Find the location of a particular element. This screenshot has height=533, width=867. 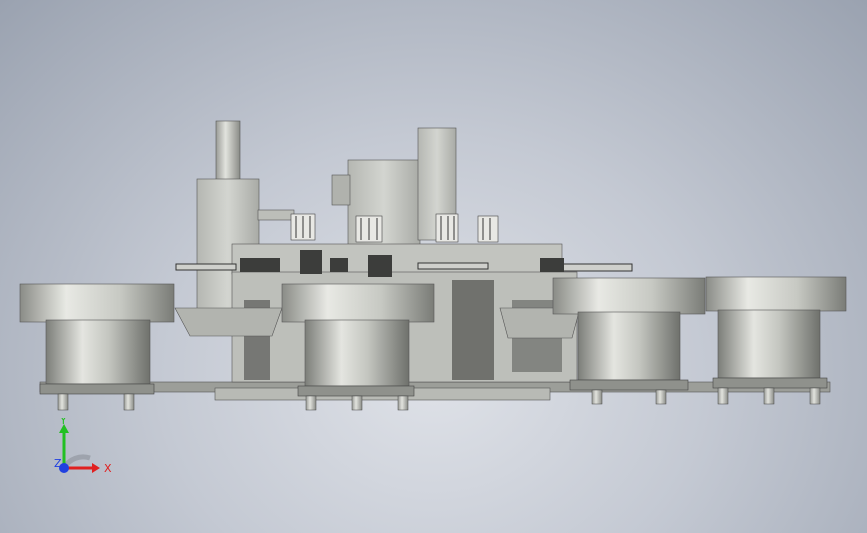

side-motor is located at coordinates (341, 190).